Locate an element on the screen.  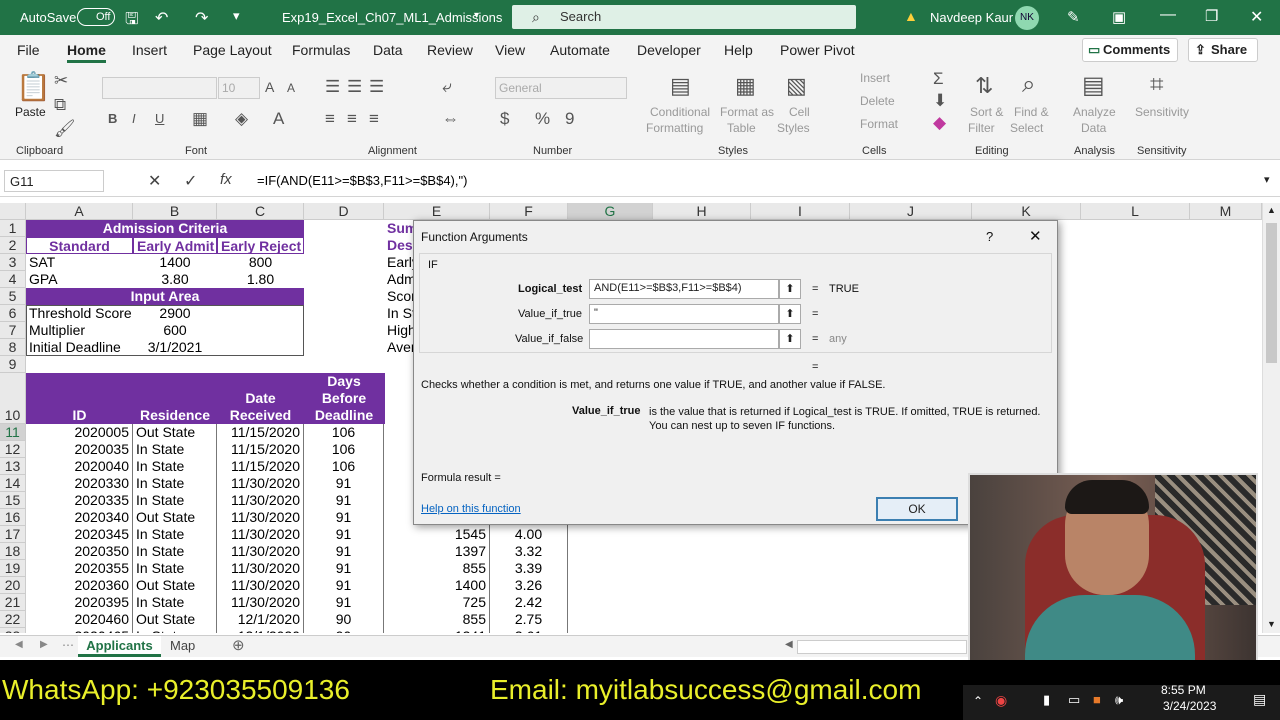
restore-icon: ❐ is located at coordinates (1211, 16).